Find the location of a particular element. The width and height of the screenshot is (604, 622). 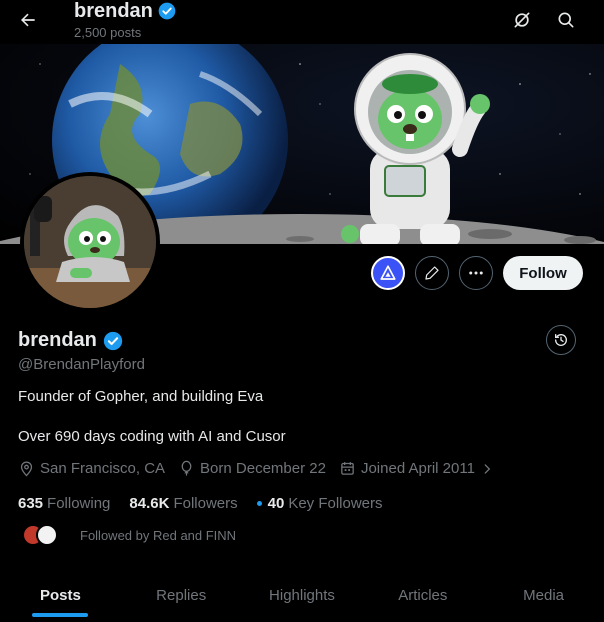

pen-icon is located at coordinates (432, 273).